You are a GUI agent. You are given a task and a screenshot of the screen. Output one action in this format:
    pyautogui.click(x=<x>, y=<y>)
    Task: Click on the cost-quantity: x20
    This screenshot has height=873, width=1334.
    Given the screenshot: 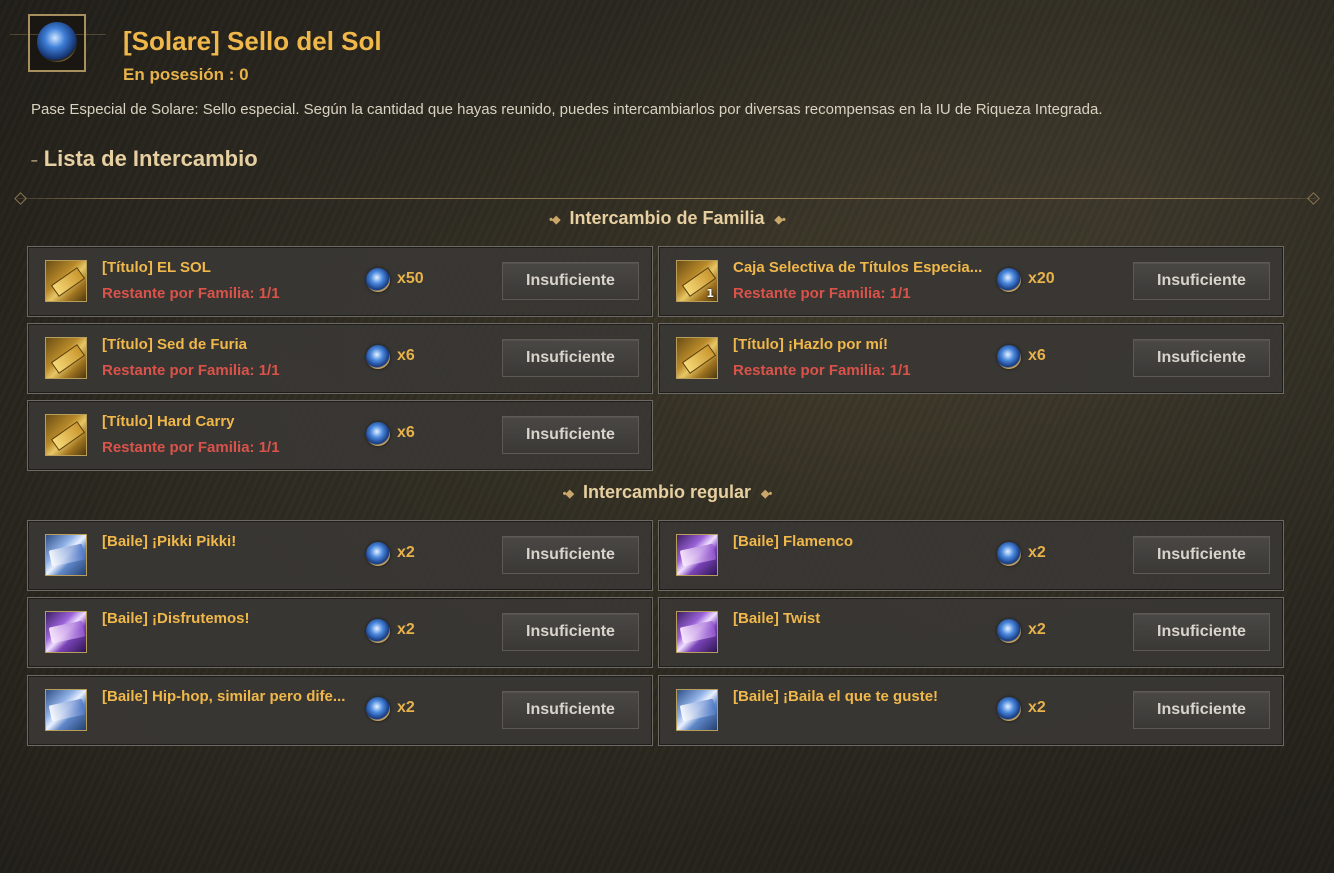 What is the action you would take?
    pyautogui.click(x=1041, y=278)
    